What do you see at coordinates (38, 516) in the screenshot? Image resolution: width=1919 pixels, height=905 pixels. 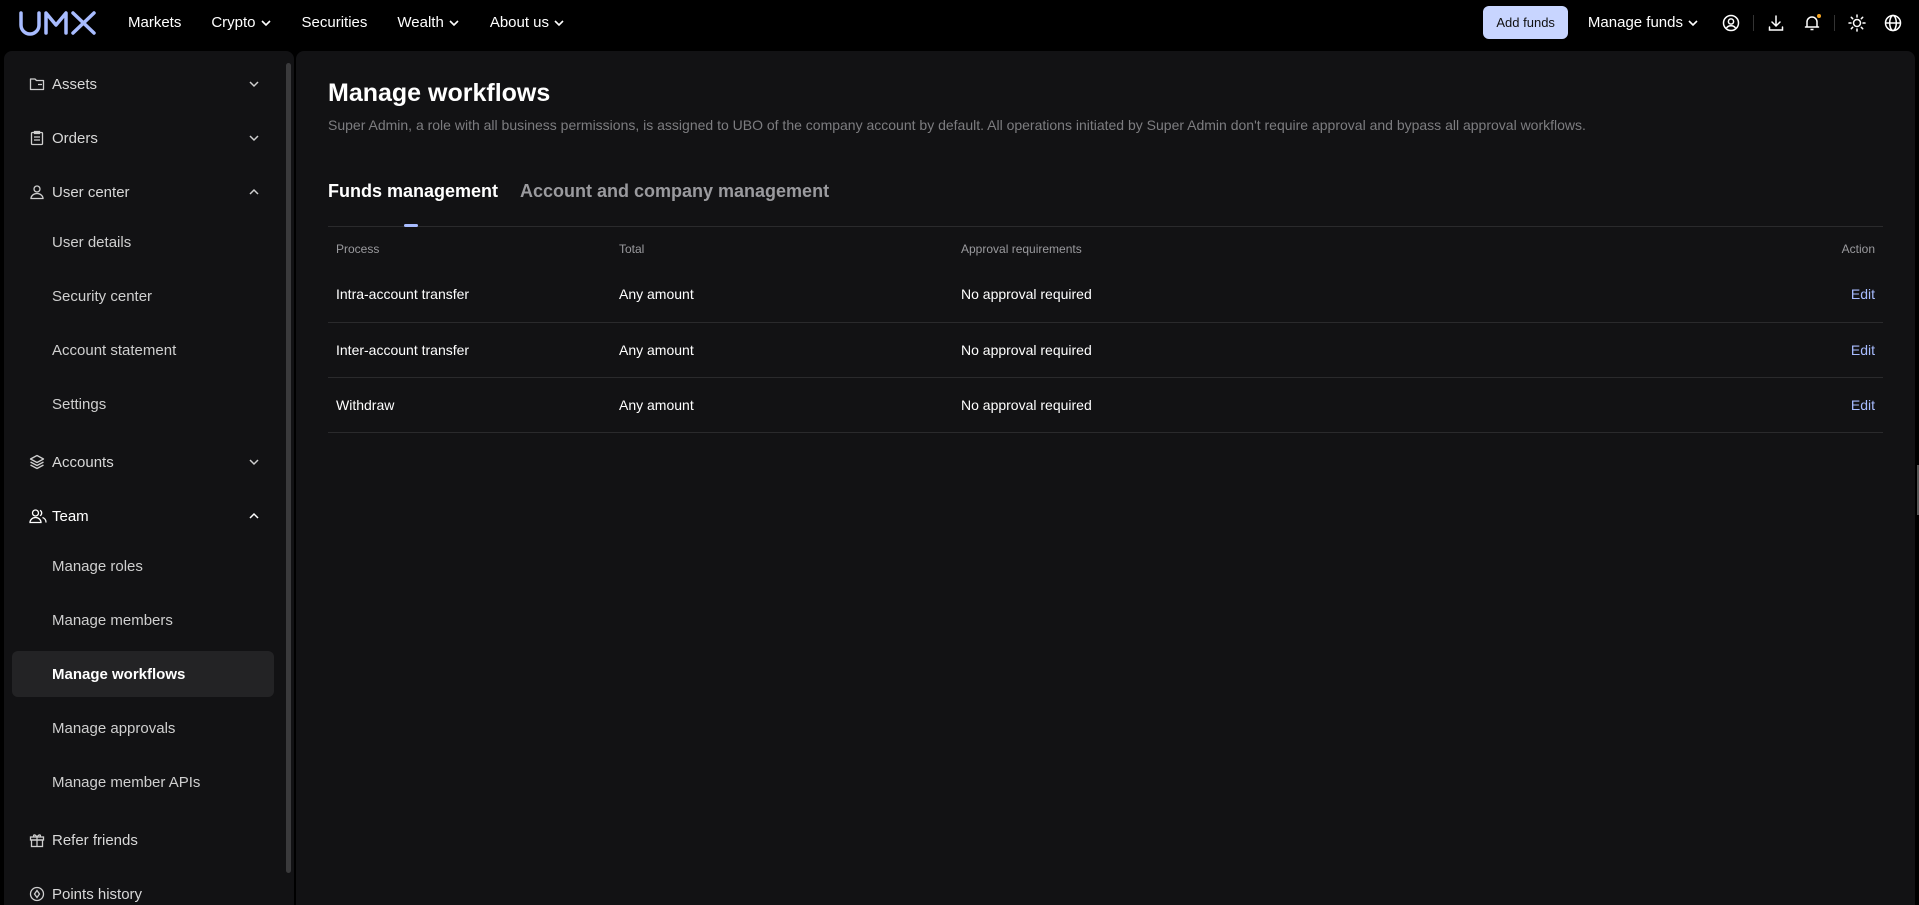 I see `team-icon` at bounding box center [38, 516].